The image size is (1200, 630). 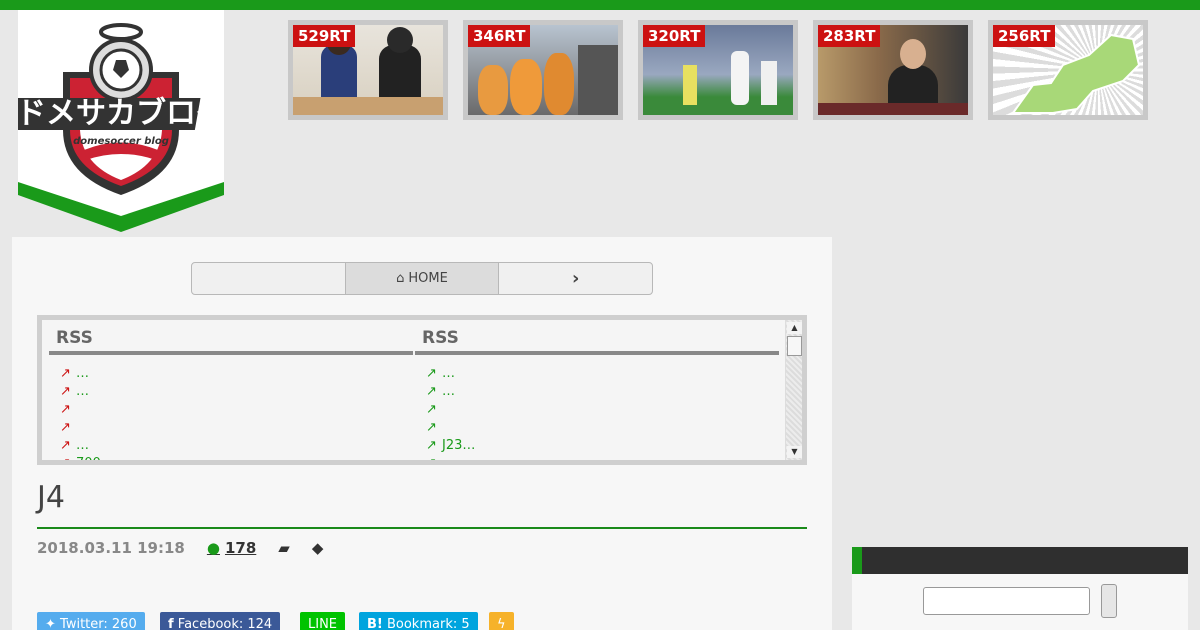 I want to click on rt-count-badge: 283RT, so click(x=849, y=36).